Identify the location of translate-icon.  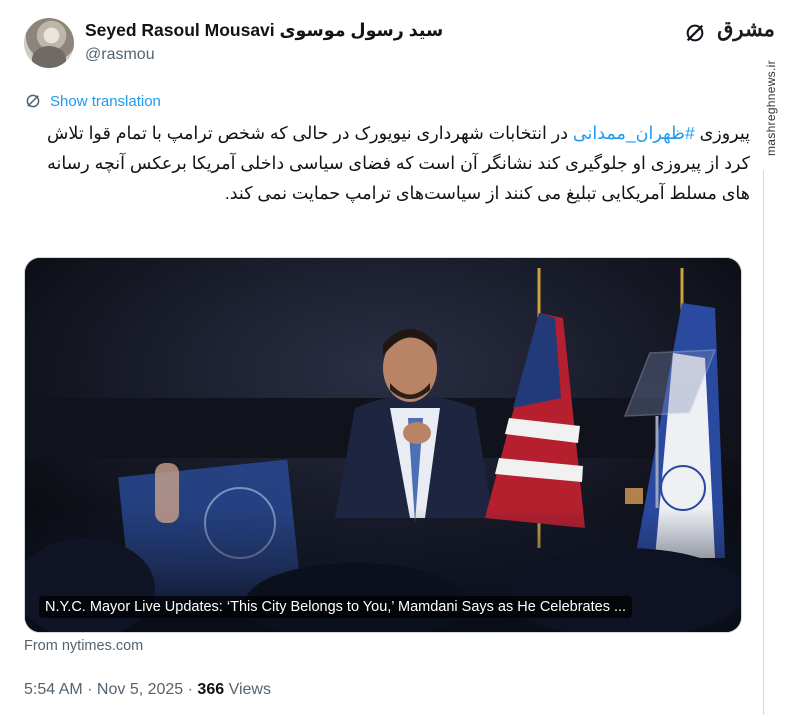
(33, 101).